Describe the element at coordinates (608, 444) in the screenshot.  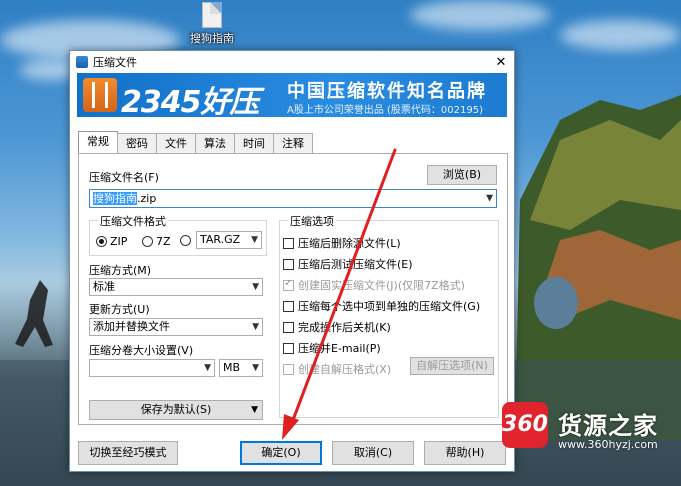
I see `watermark-url: www.360hyzj.com` at that location.